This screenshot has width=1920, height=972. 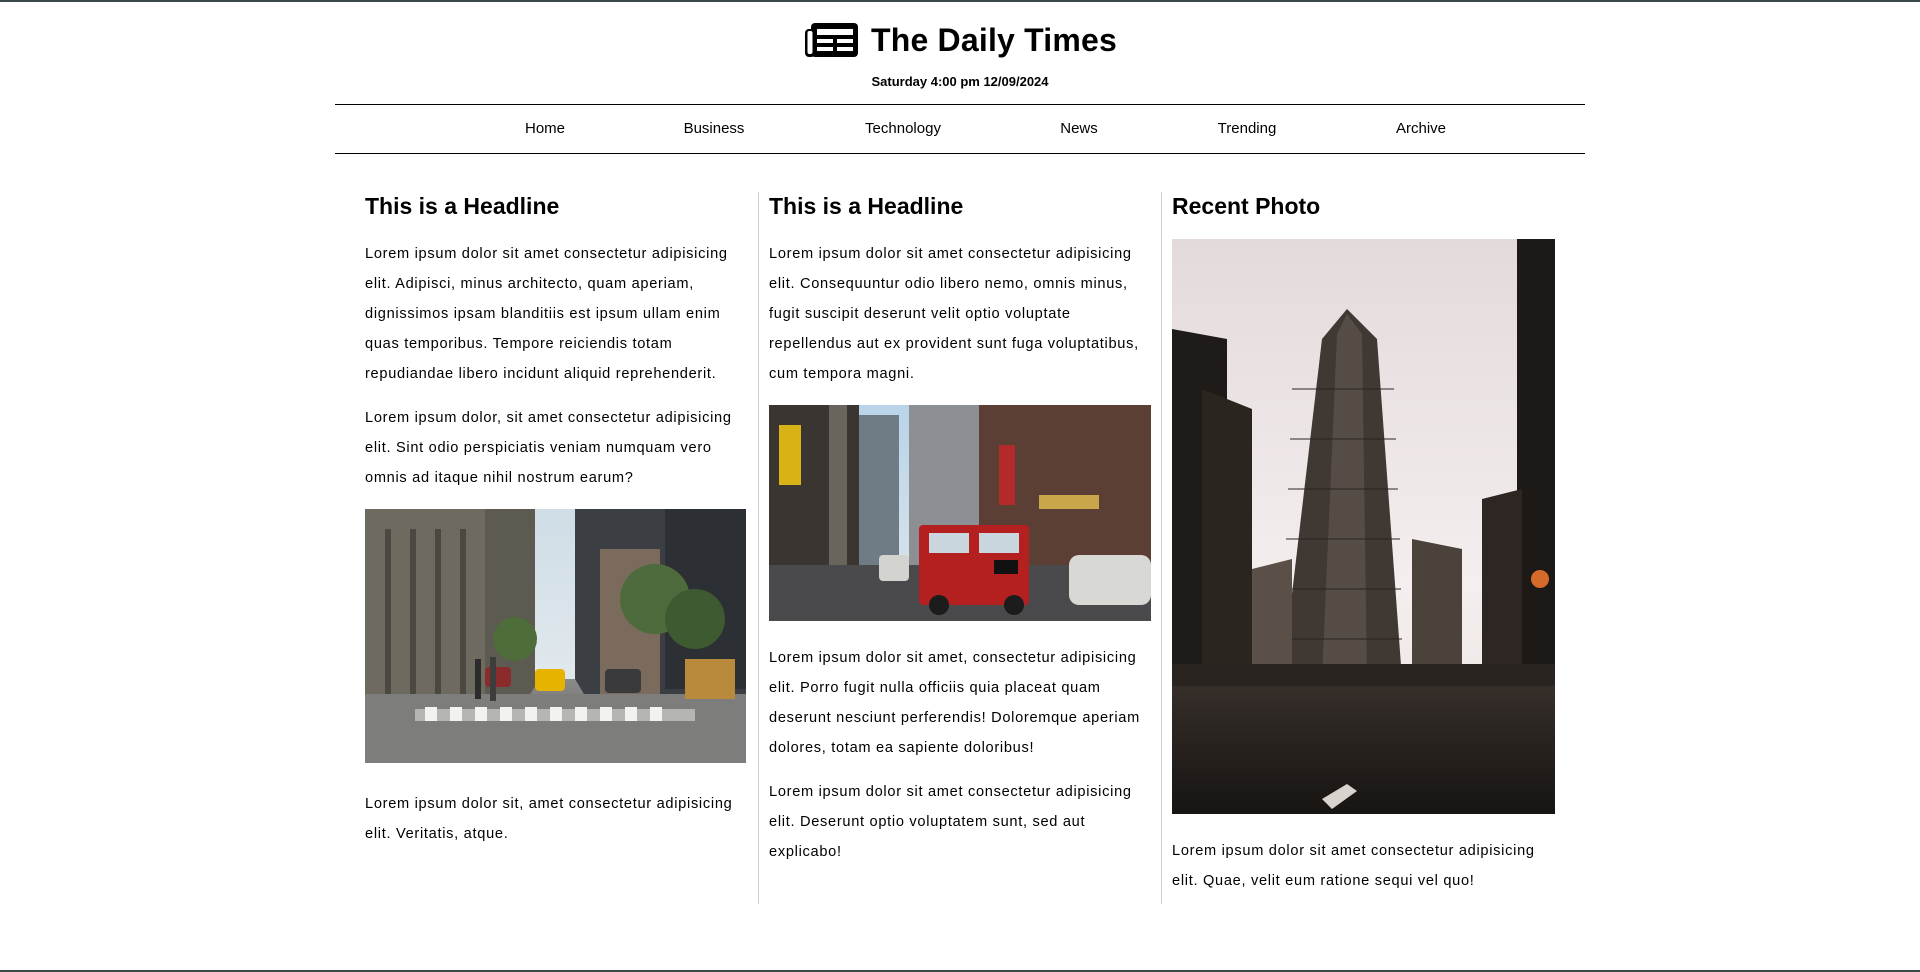 I want to click on nav-item-business: Business, so click(x=714, y=129).